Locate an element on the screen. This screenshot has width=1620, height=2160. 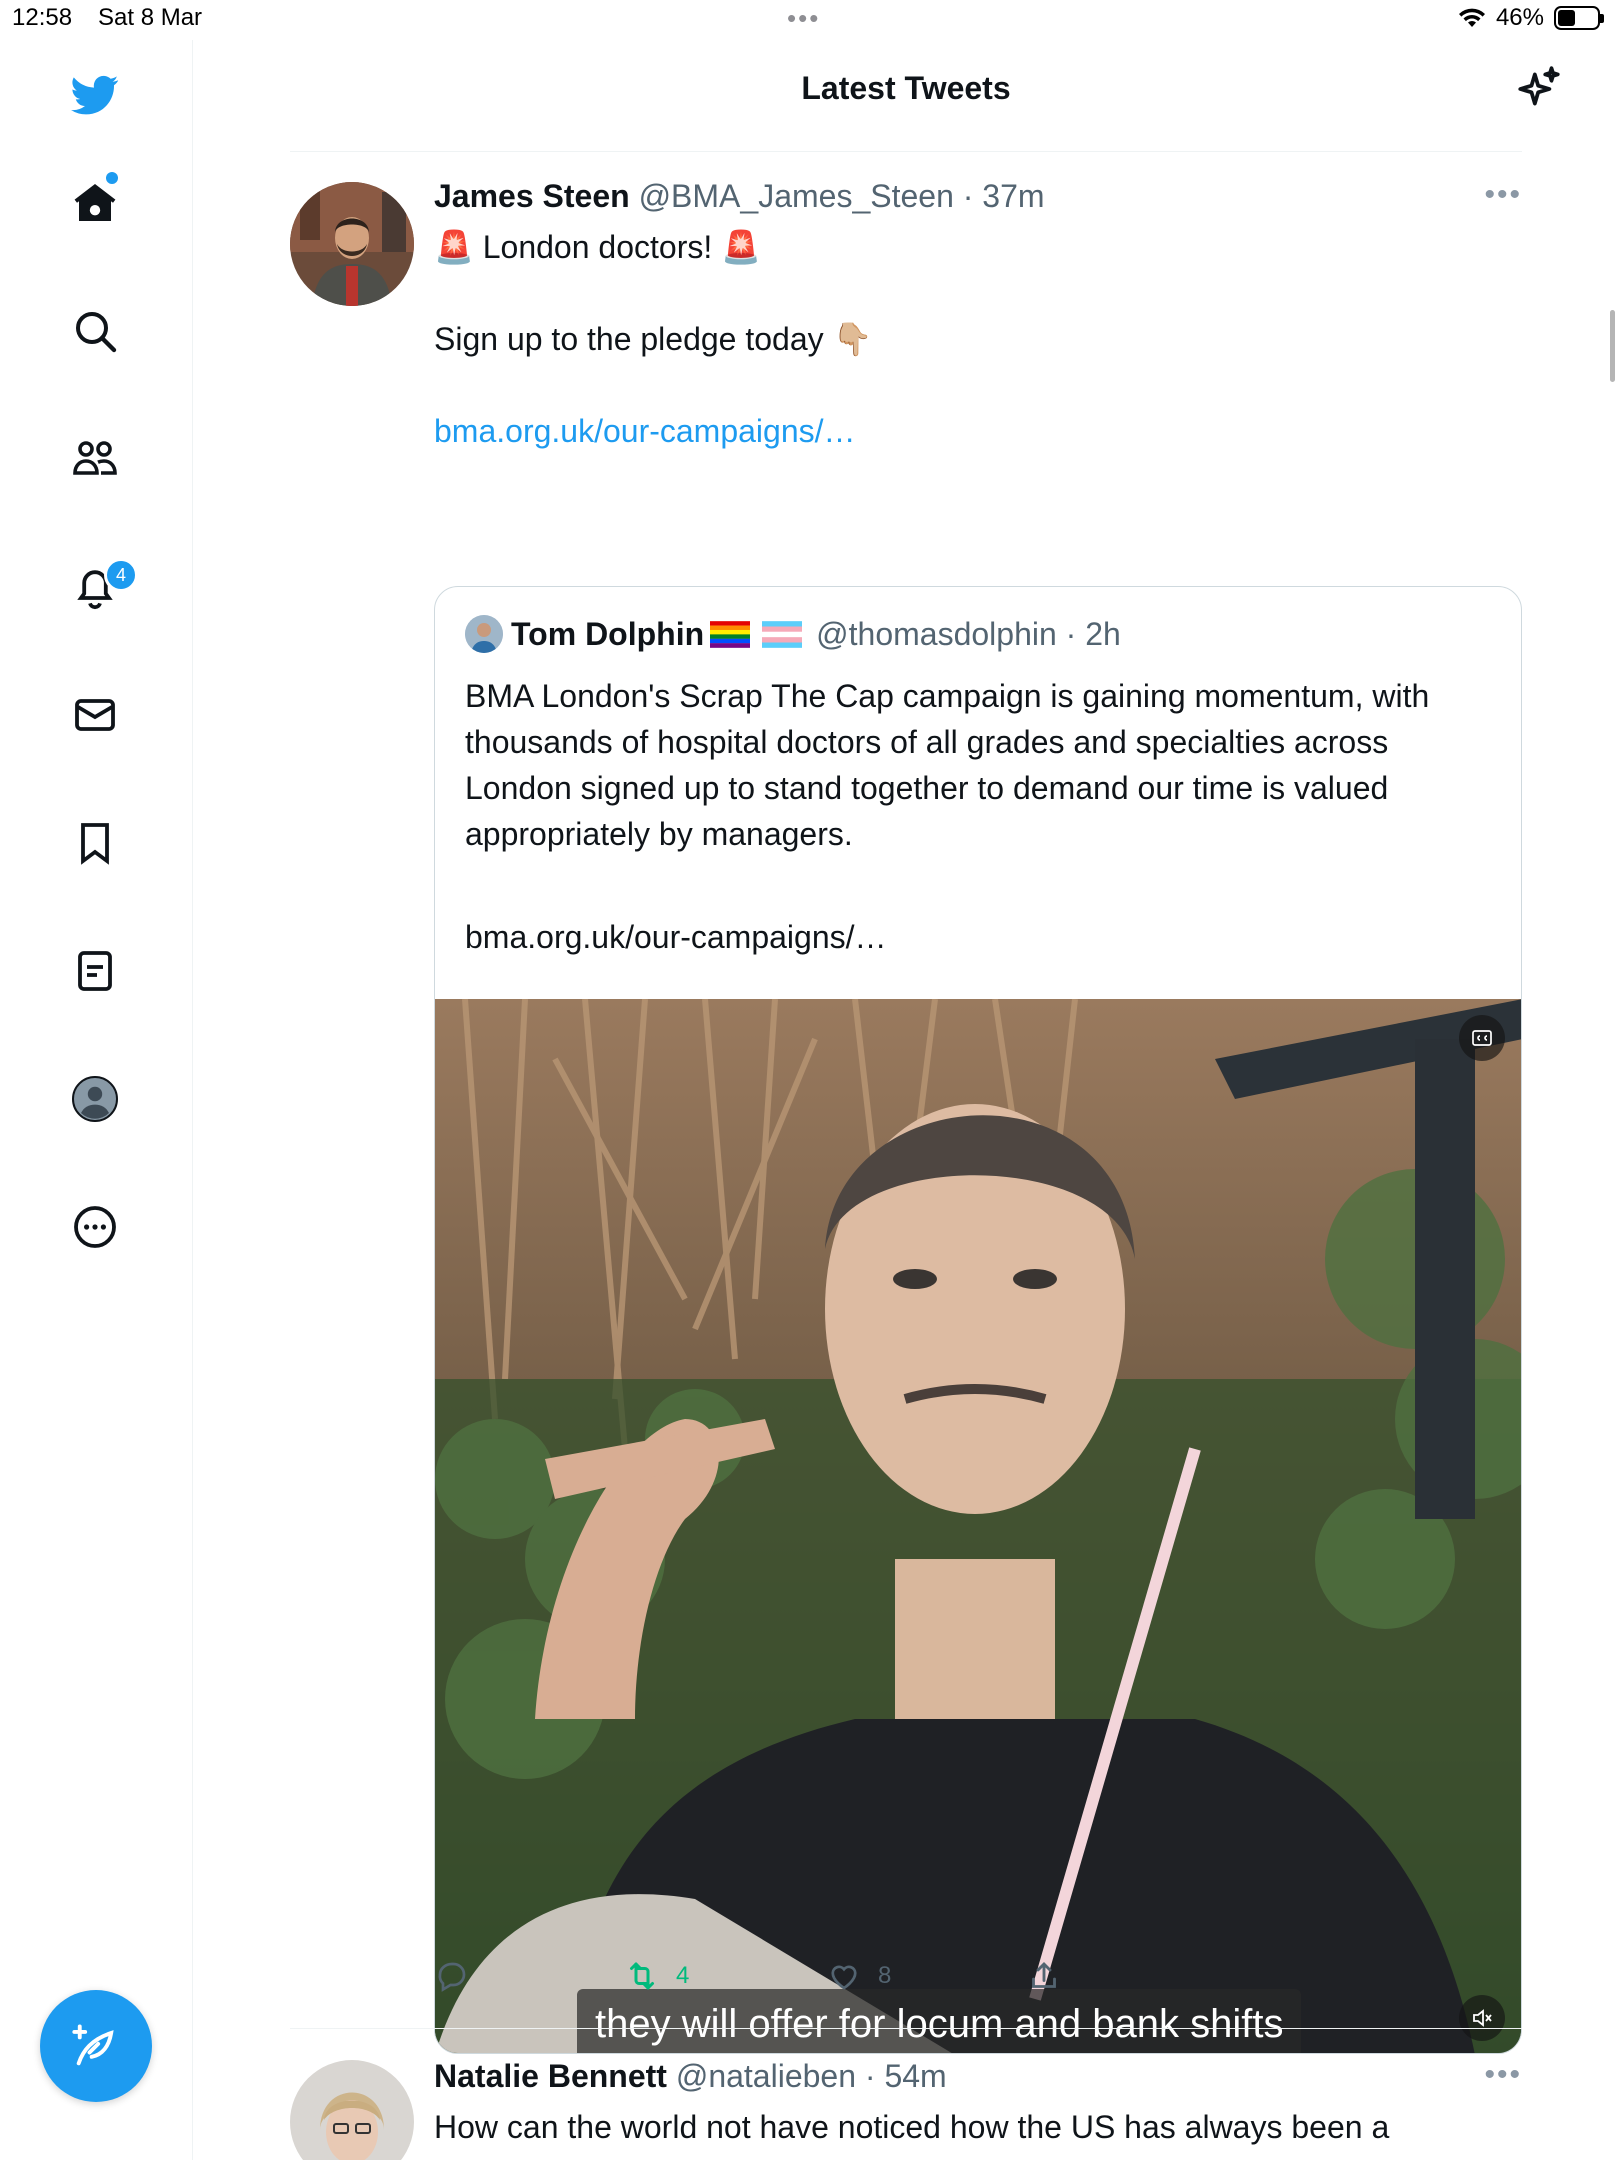
home-notification-dot is located at coordinates (112, 178).